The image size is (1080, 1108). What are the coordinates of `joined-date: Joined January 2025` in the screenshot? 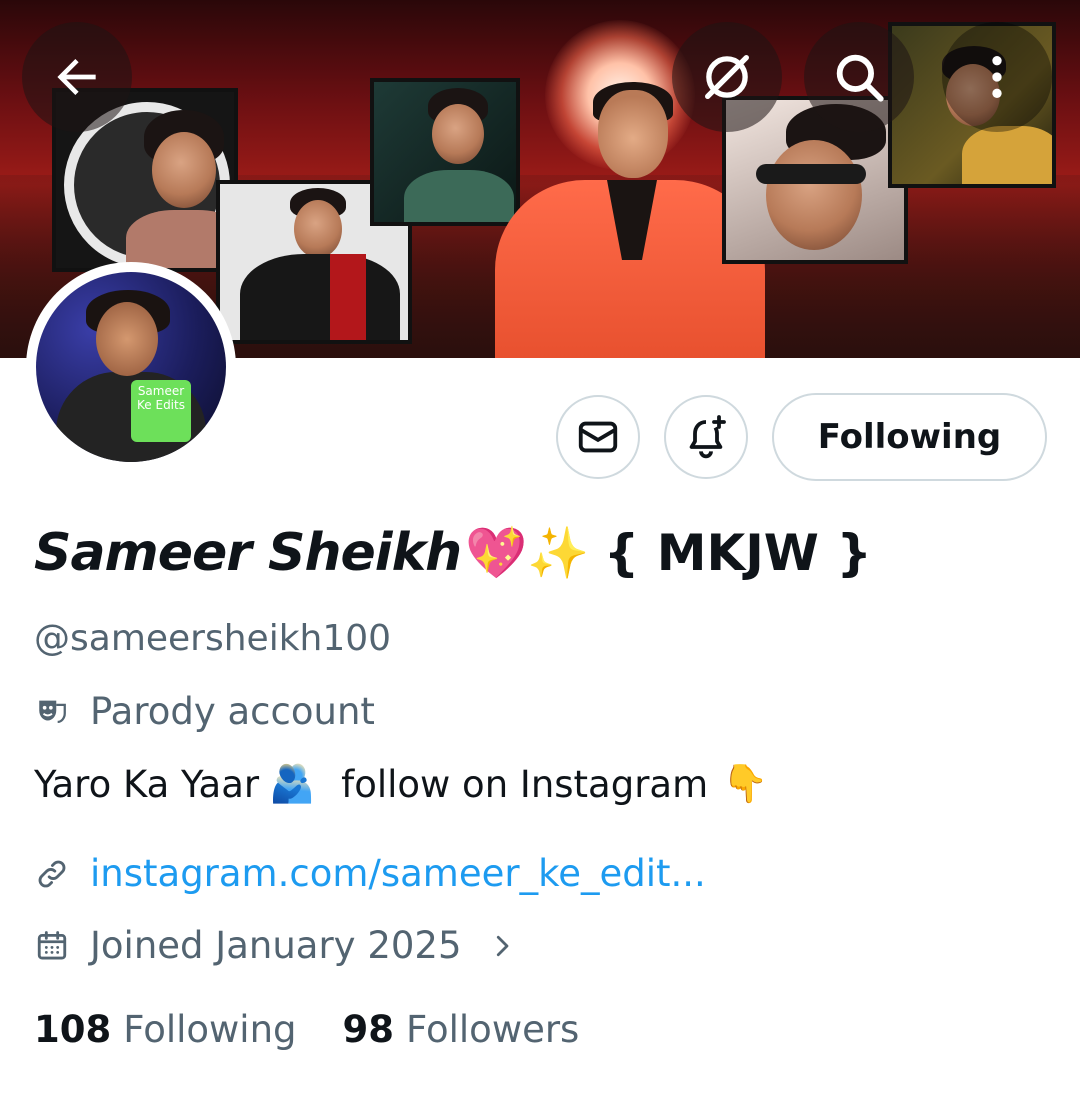 It's located at (276, 945).